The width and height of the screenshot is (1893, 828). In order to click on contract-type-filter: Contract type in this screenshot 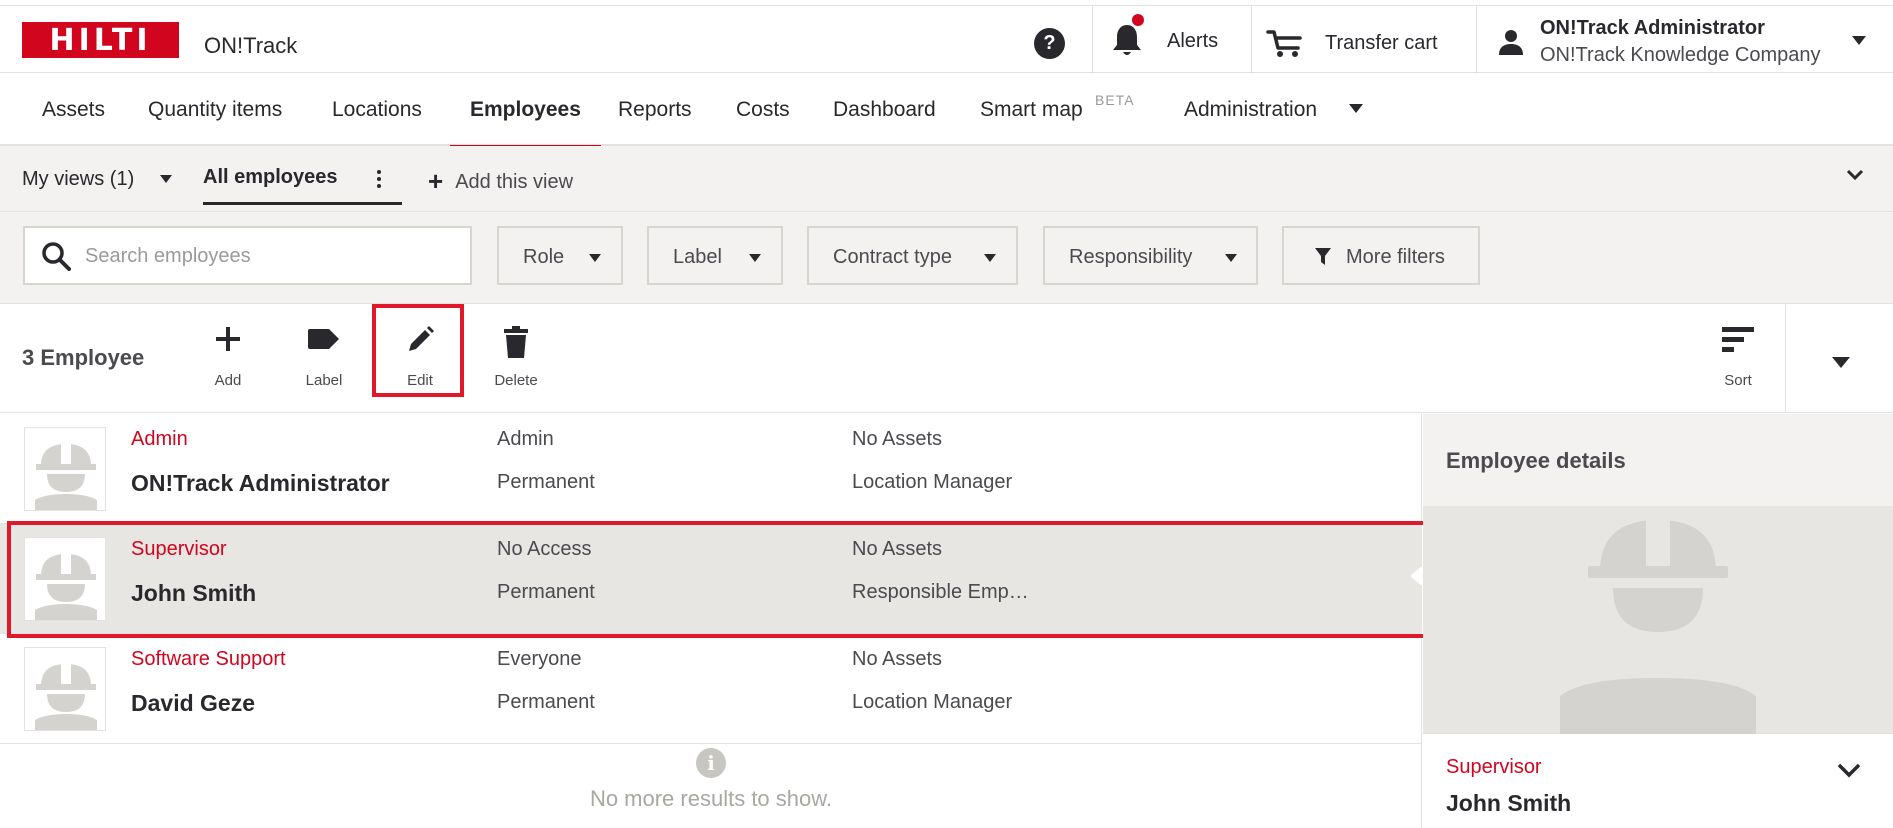, I will do `click(912, 255)`.